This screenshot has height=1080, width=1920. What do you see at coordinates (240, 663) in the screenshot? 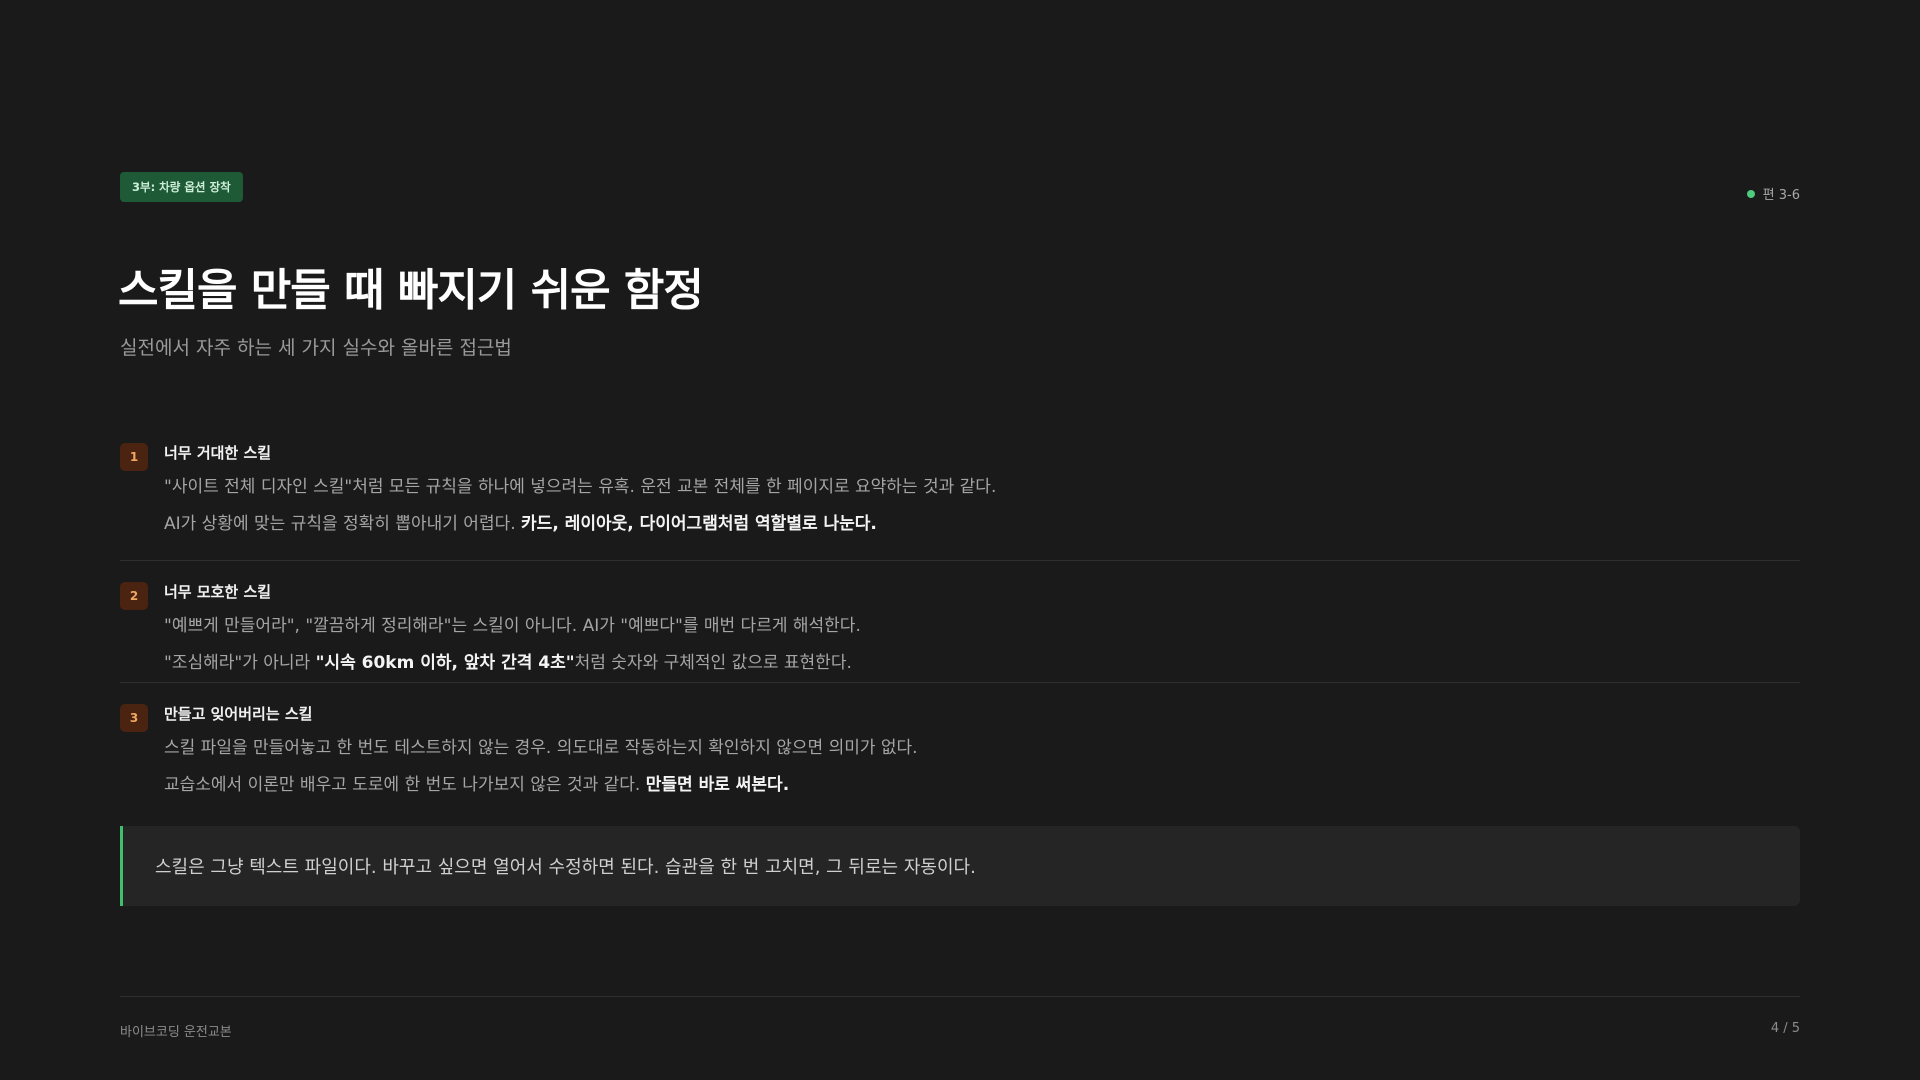
I see `item-advice-text: "조심해라"가 아니라` at bounding box center [240, 663].